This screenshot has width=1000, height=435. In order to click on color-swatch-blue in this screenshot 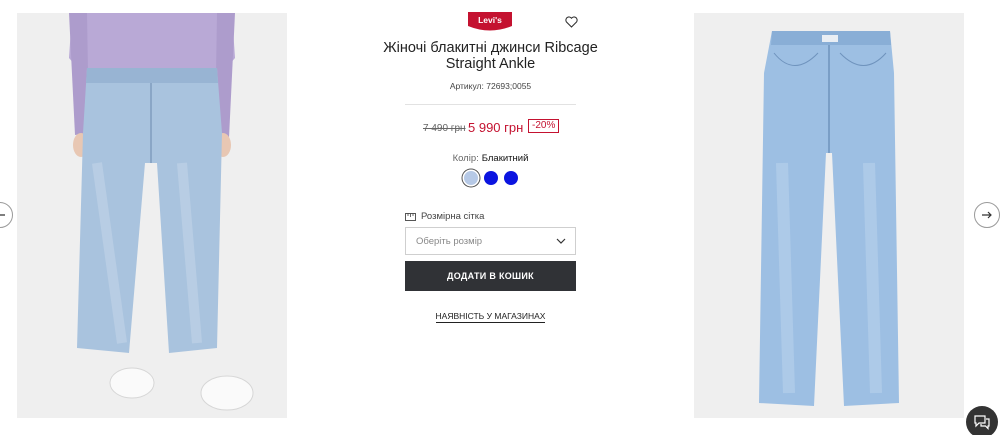, I will do `click(491, 178)`.